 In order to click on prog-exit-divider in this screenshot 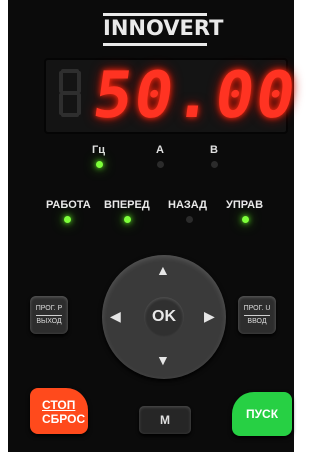, I will do `click(49, 315)`.